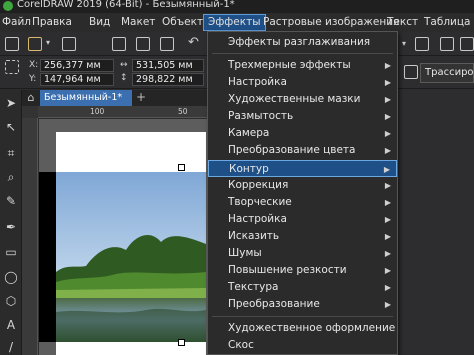 The width and height of the screenshot is (474, 355). Describe the element at coordinates (11, 301) in the screenshot. I see `polygon-tool-icon: ⬡` at that location.